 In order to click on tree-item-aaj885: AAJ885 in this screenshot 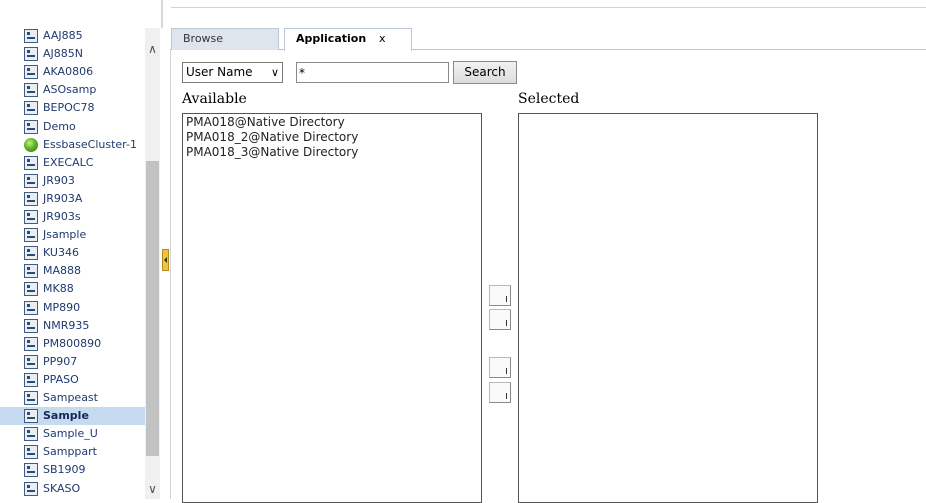, I will do `click(72, 36)`.